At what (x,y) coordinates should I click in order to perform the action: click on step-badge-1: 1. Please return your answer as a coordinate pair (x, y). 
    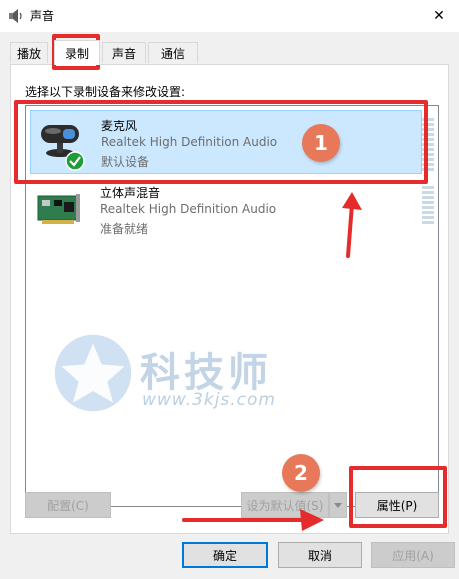
    Looking at the image, I should click on (321, 143).